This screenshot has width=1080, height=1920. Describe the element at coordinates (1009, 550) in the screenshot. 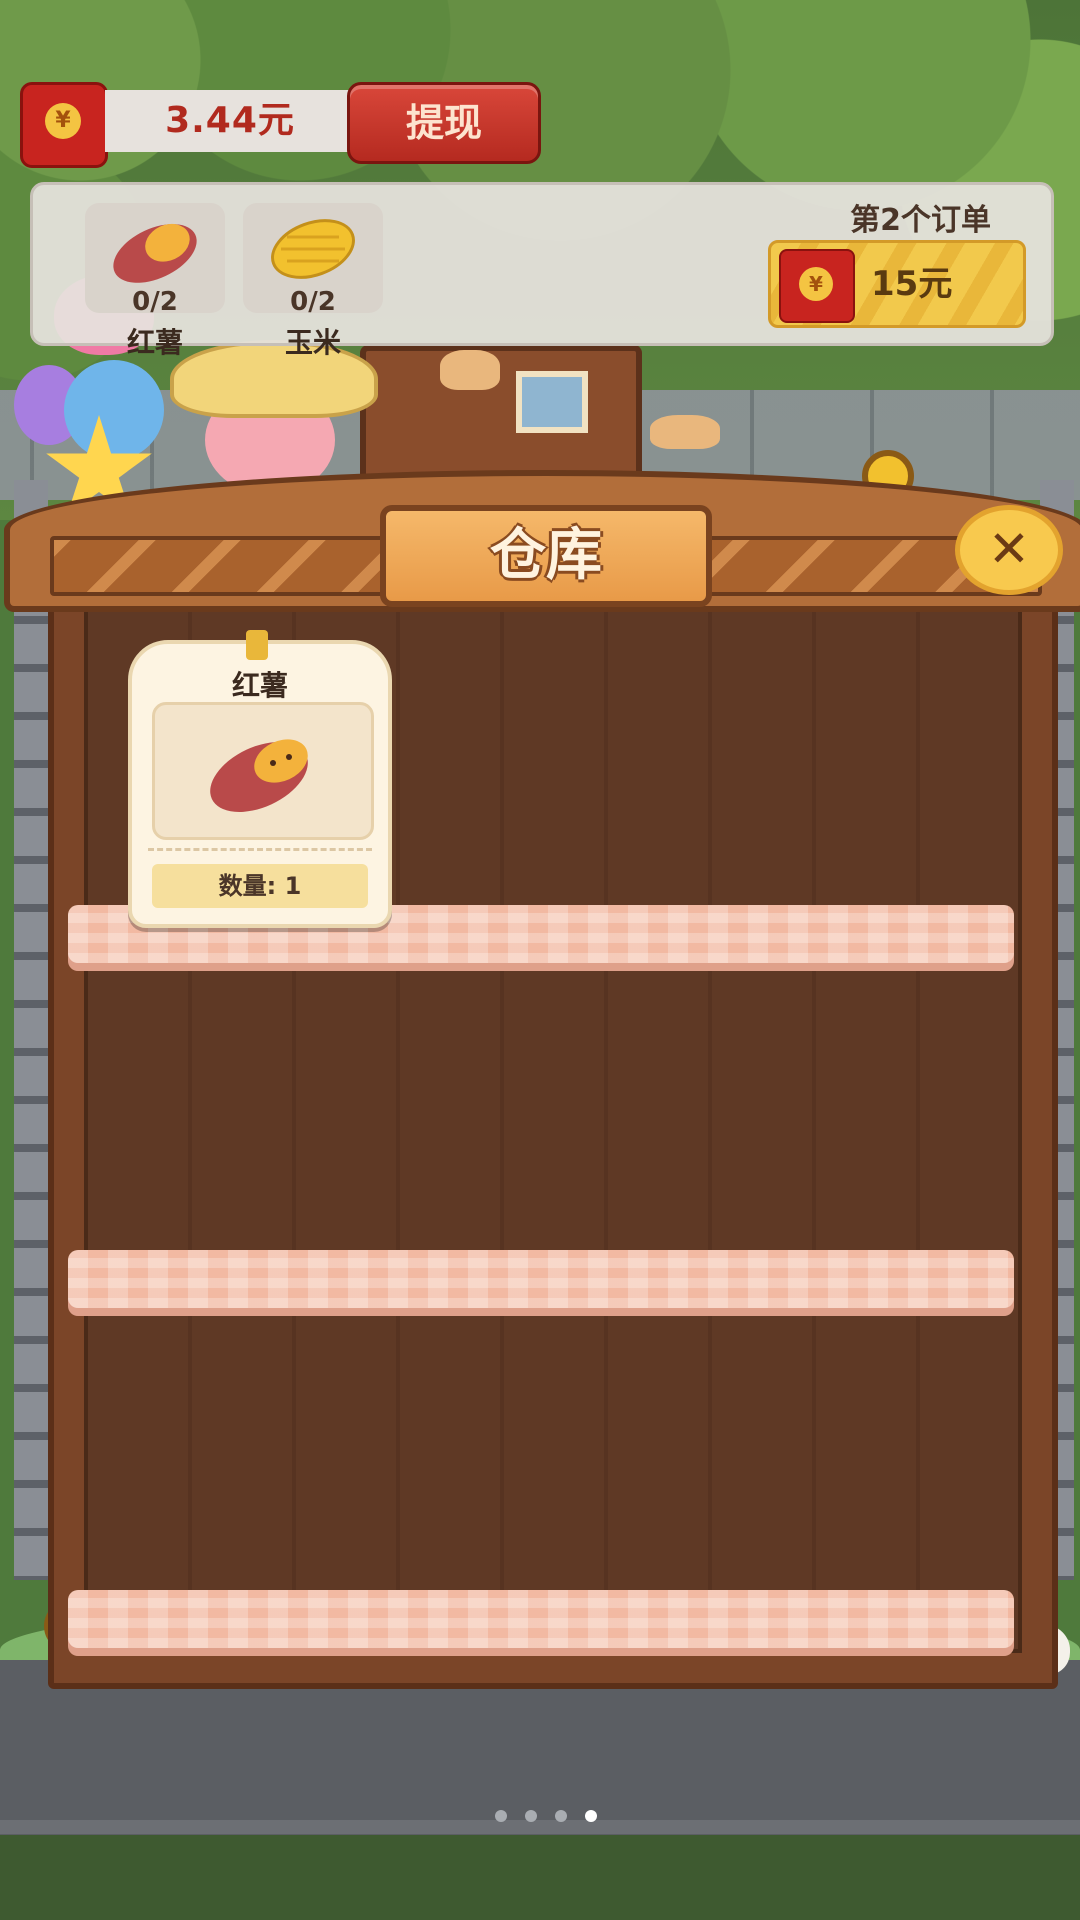

I see `close-button: ✕` at that location.